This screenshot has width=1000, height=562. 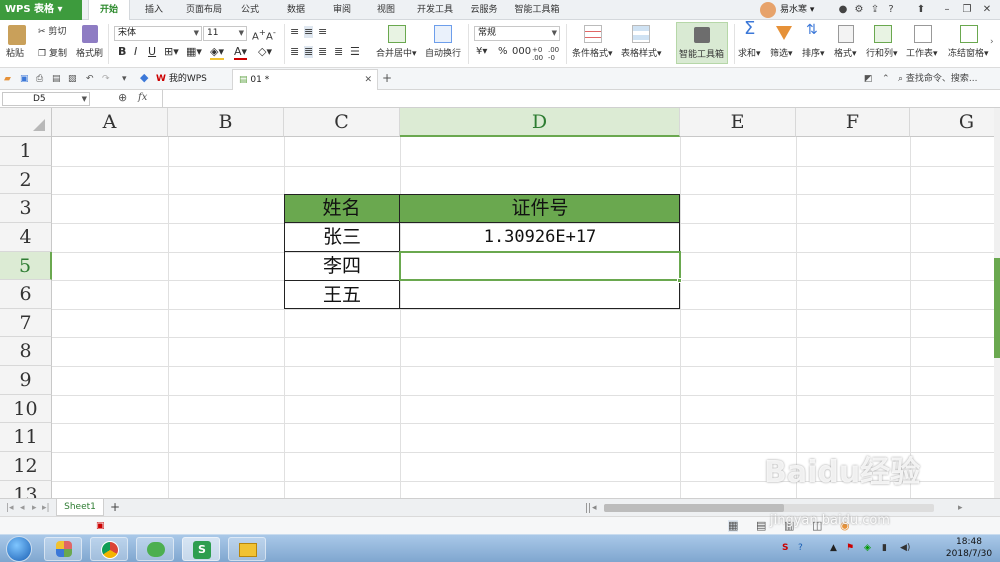 What do you see at coordinates (322, 32) in the screenshot?
I see `align-bottom-icon: ≡` at bounding box center [322, 32].